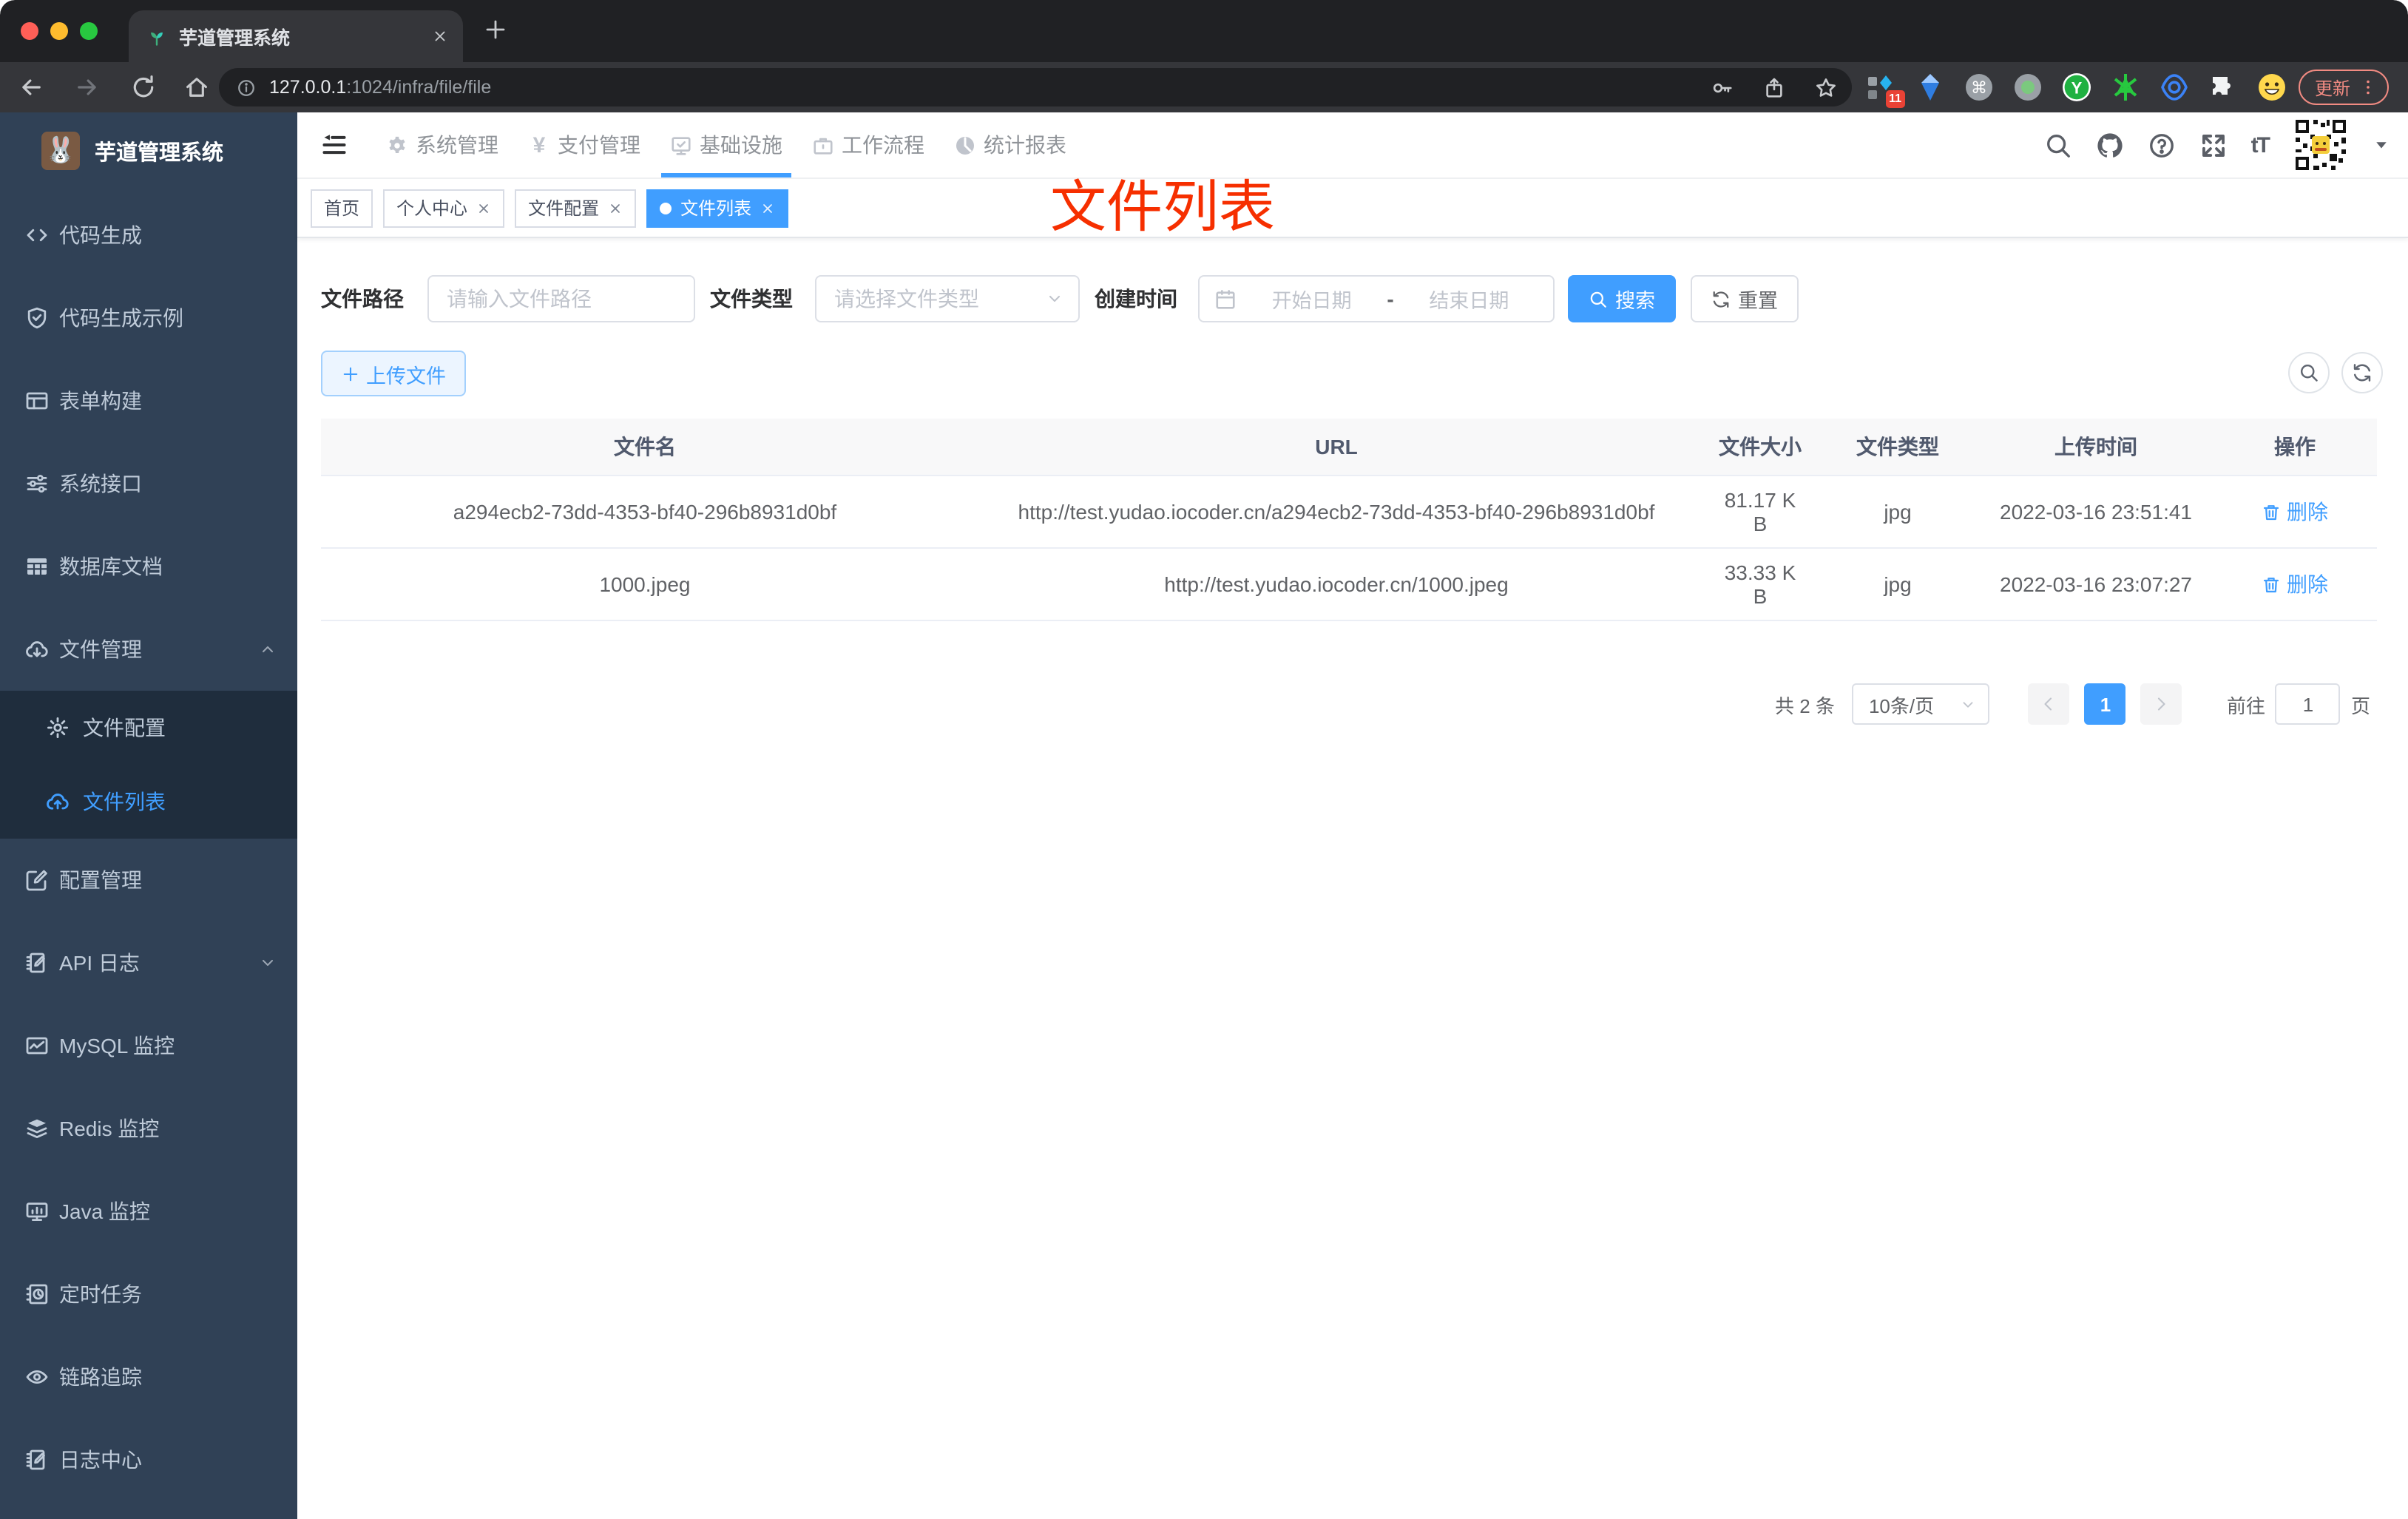  What do you see at coordinates (1722, 87) in the screenshot?
I see `password-key-icon` at bounding box center [1722, 87].